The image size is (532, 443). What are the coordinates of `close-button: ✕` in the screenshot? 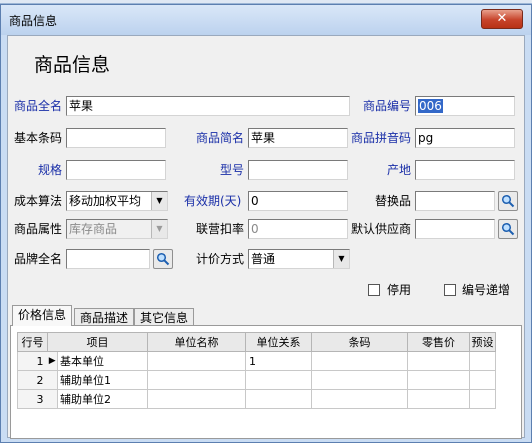 It's located at (502, 19).